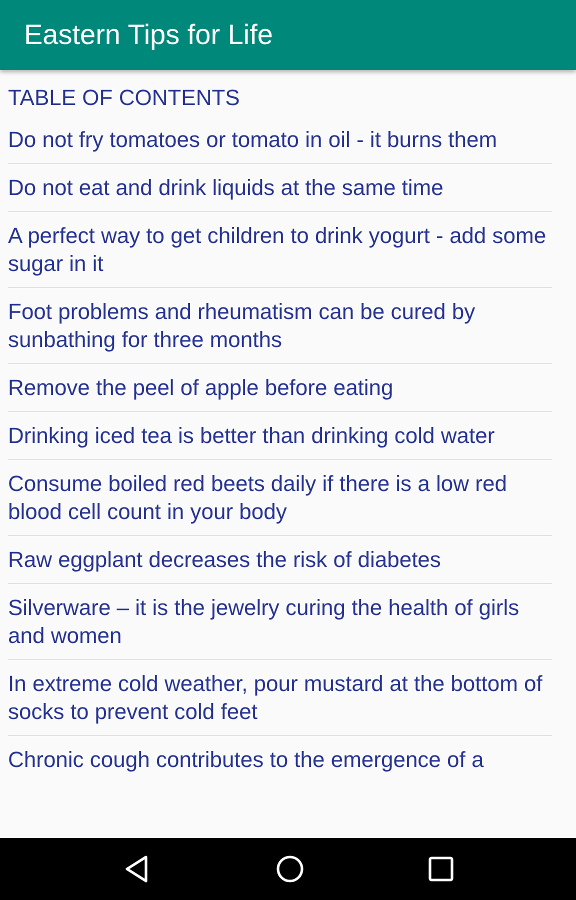  I want to click on list-item: A perfect way to get children to drink yogurt - add some sugar in it, so click(280, 250).